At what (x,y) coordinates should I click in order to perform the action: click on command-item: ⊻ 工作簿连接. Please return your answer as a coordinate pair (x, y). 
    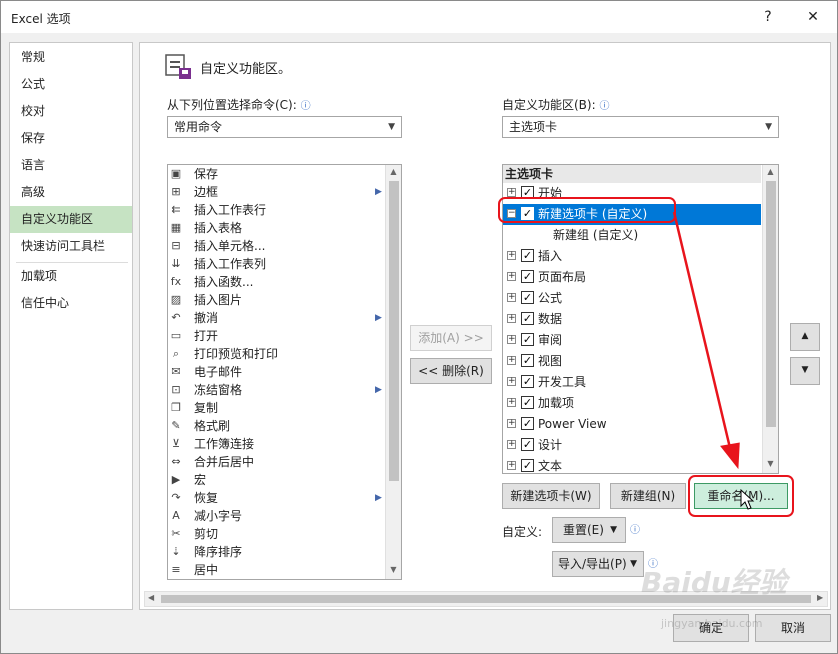
    Looking at the image, I should click on (276, 444).